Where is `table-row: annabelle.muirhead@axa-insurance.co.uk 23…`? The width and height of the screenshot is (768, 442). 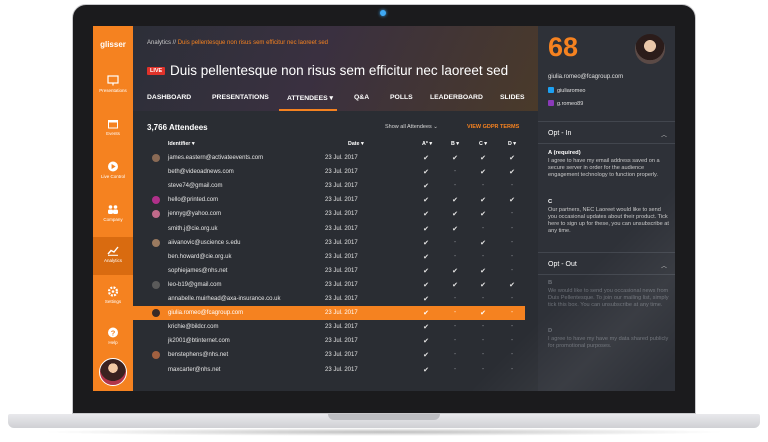
table-row: annabelle.muirhead@axa-insurance.co.uk 23… is located at coordinates (329, 299).